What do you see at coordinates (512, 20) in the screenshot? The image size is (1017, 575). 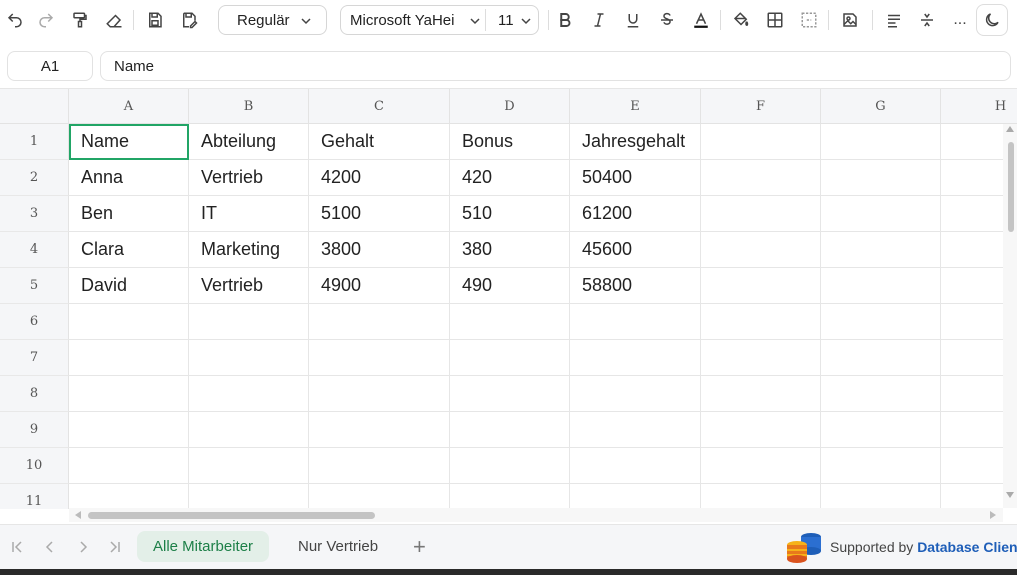 I see `font-size-dropdown: 11` at bounding box center [512, 20].